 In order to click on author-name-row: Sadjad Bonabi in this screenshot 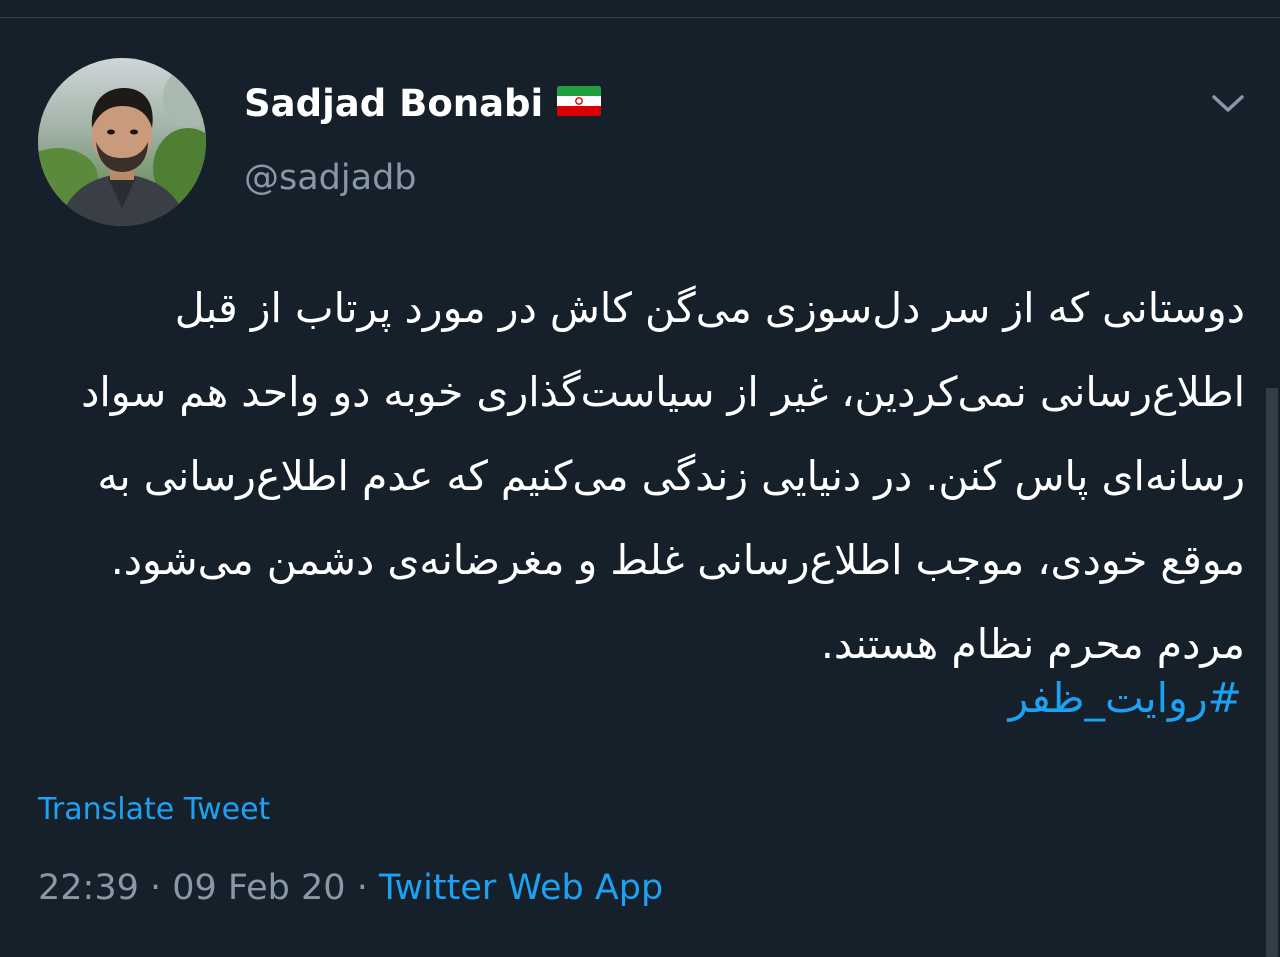, I will do `click(423, 103)`.